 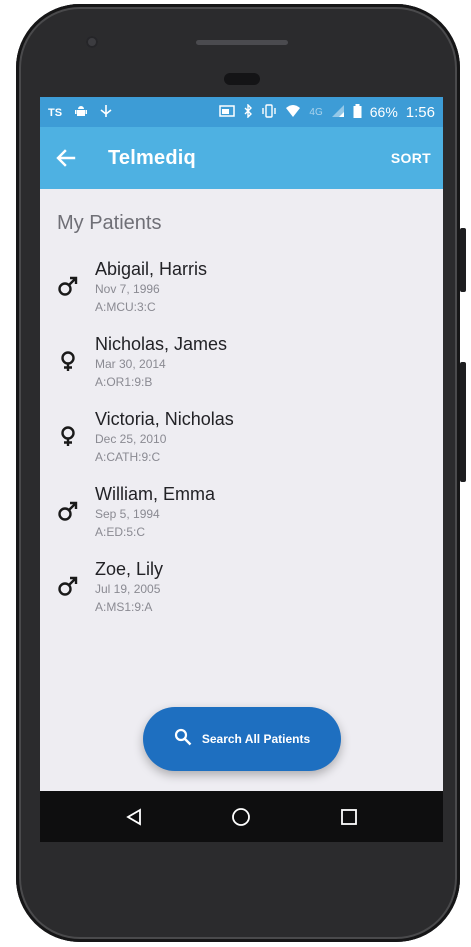 I want to click on patient-location-code: A:OR1:9:B, so click(x=124, y=382).